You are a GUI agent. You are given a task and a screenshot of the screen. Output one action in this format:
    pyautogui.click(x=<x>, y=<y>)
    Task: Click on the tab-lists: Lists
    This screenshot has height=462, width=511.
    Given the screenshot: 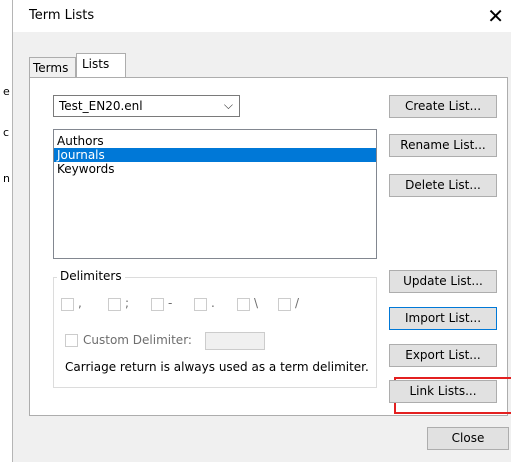 What is the action you would take?
    pyautogui.click(x=101, y=65)
    